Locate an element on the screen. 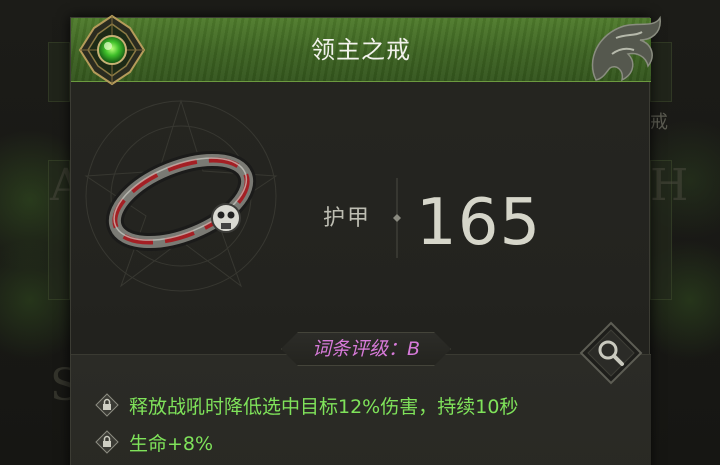 The height and width of the screenshot is (465, 720). stat-divider is located at coordinates (397, 218).